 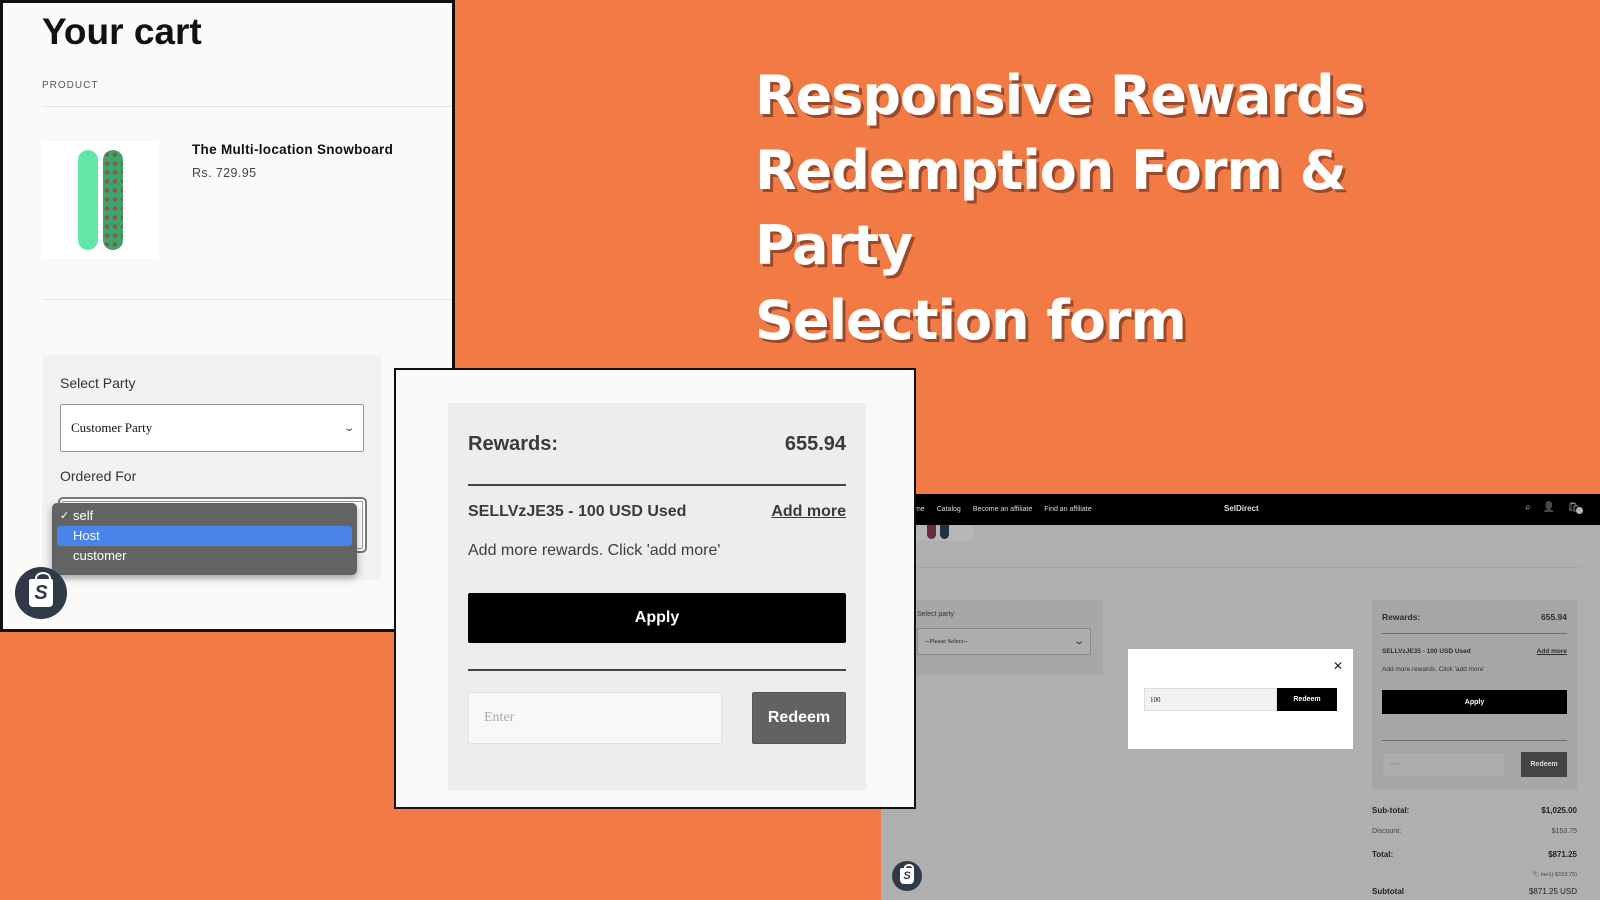 What do you see at coordinates (1554, 875) in the screenshot?
I see `tier-note-text: 🏷 tier1(-$153.75)` at bounding box center [1554, 875].